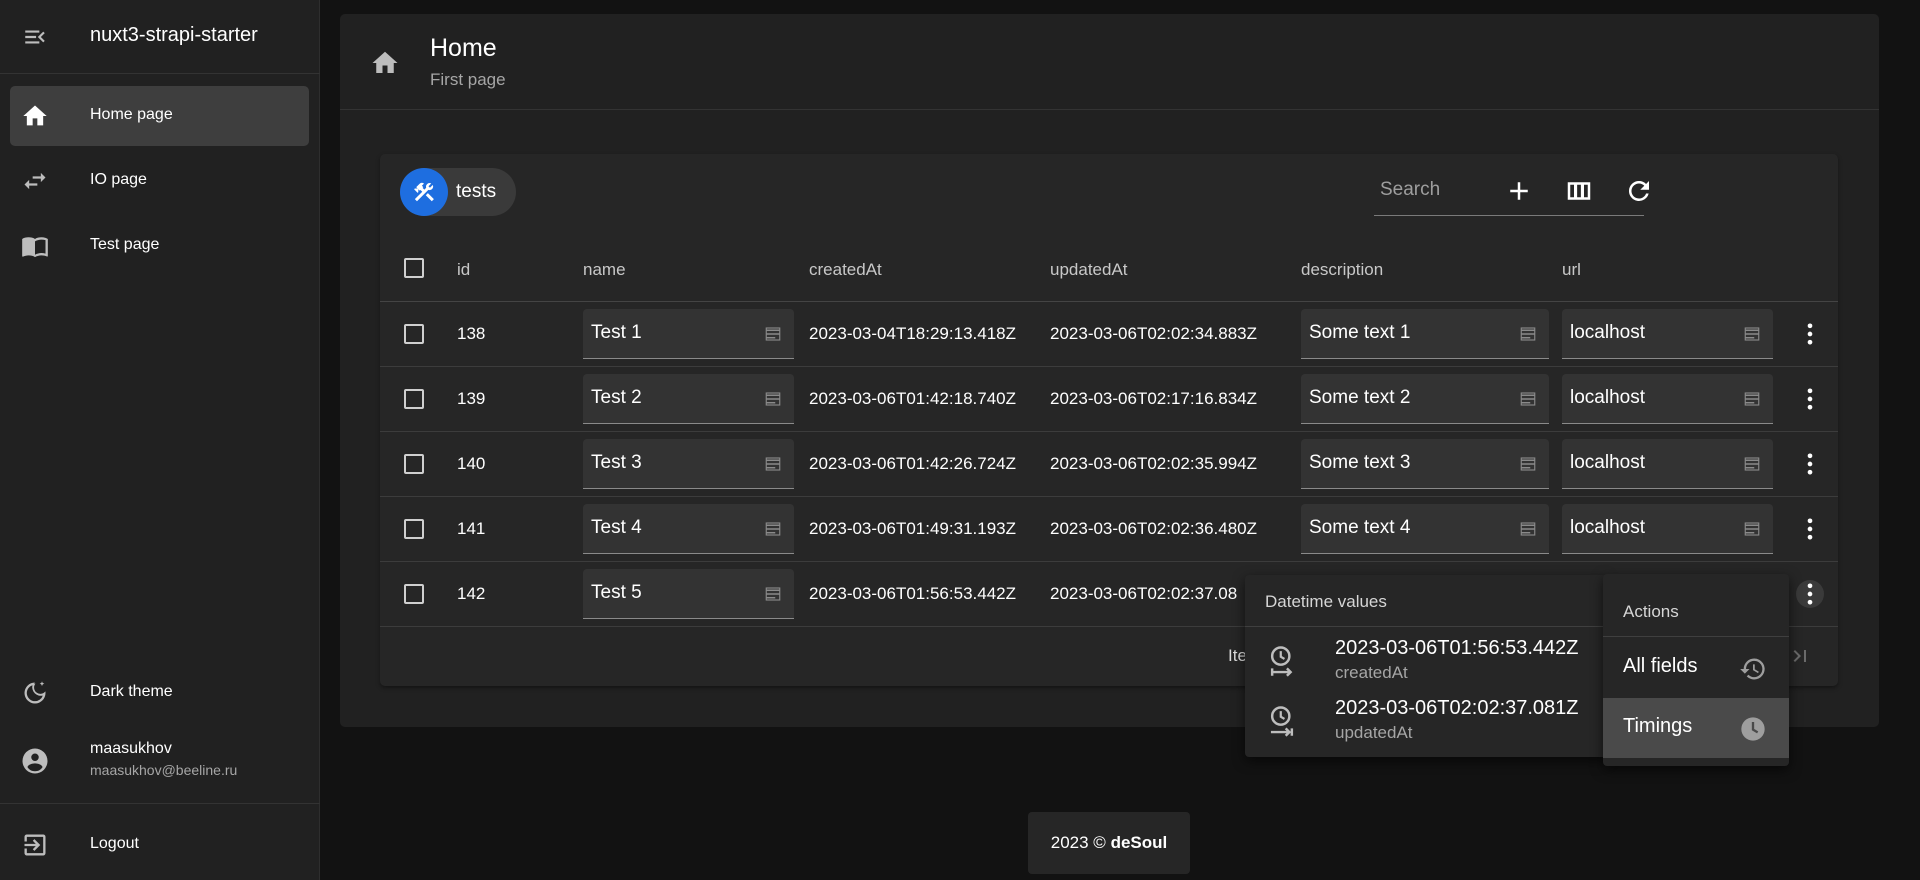 This screenshot has width=1920, height=880. Describe the element at coordinates (1426, 721) in the screenshot. I see `datetime-item-updatedat: 2023-03-06T02:02:37.081Z updatedAt` at that location.